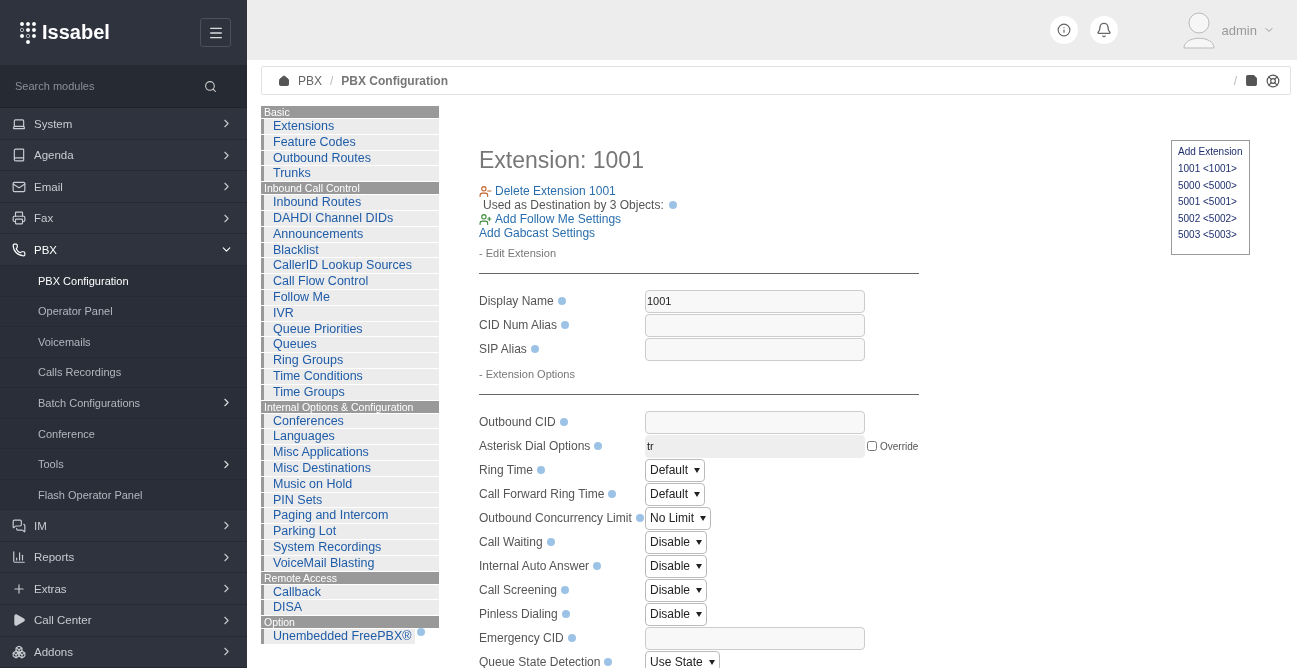  I want to click on field-label: Asterisk Dial Options, so click(535, 446).